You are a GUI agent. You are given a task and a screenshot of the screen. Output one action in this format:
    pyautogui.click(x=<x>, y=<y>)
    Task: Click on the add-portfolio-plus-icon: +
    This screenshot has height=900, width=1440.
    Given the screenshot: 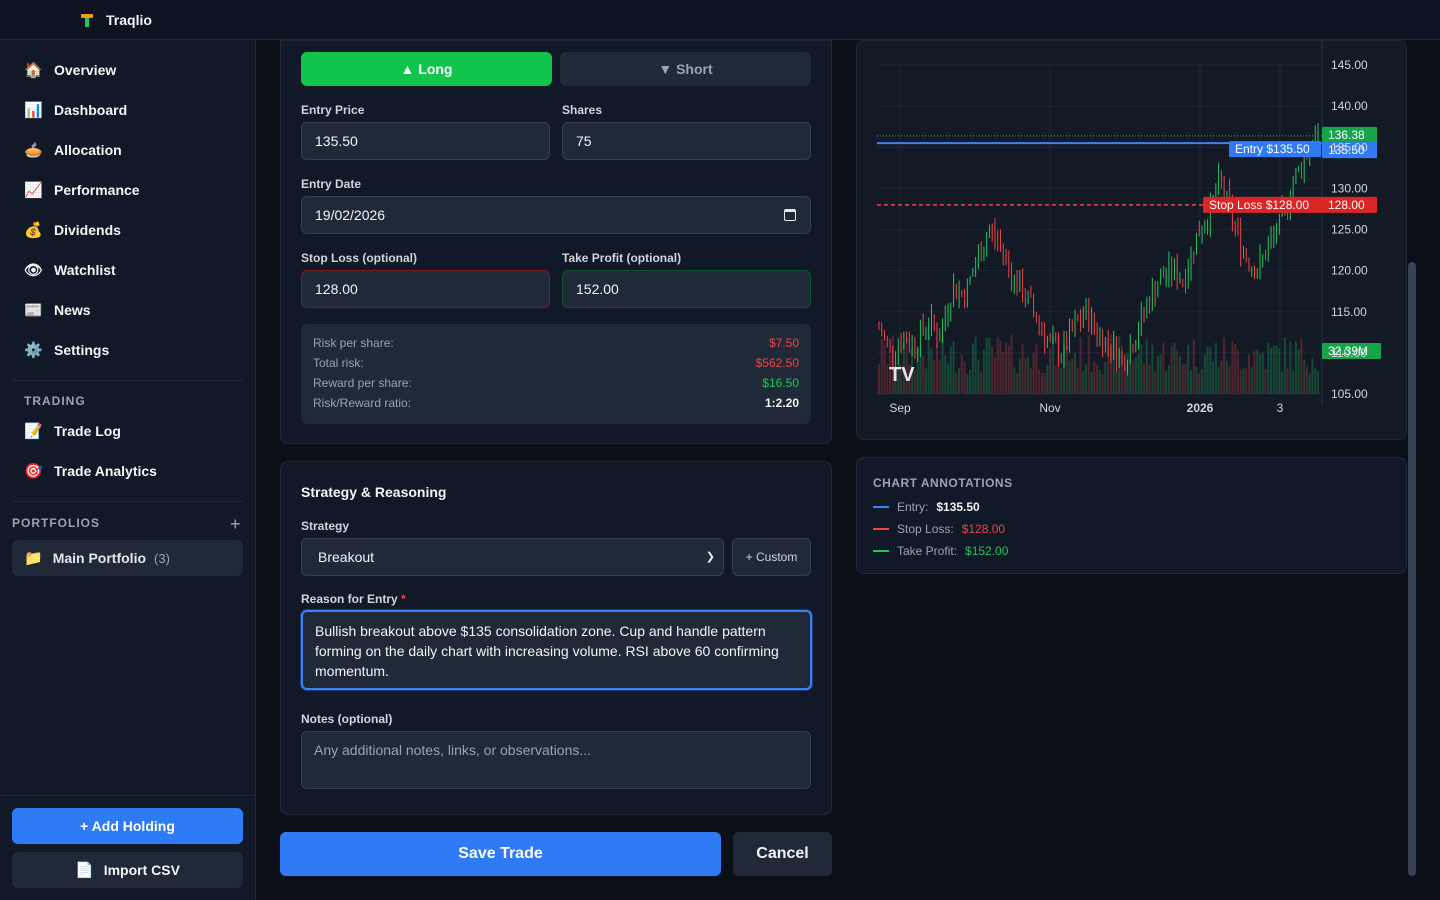 What is the action you would take?
    pyautogui.click(x=235, y=524)
    